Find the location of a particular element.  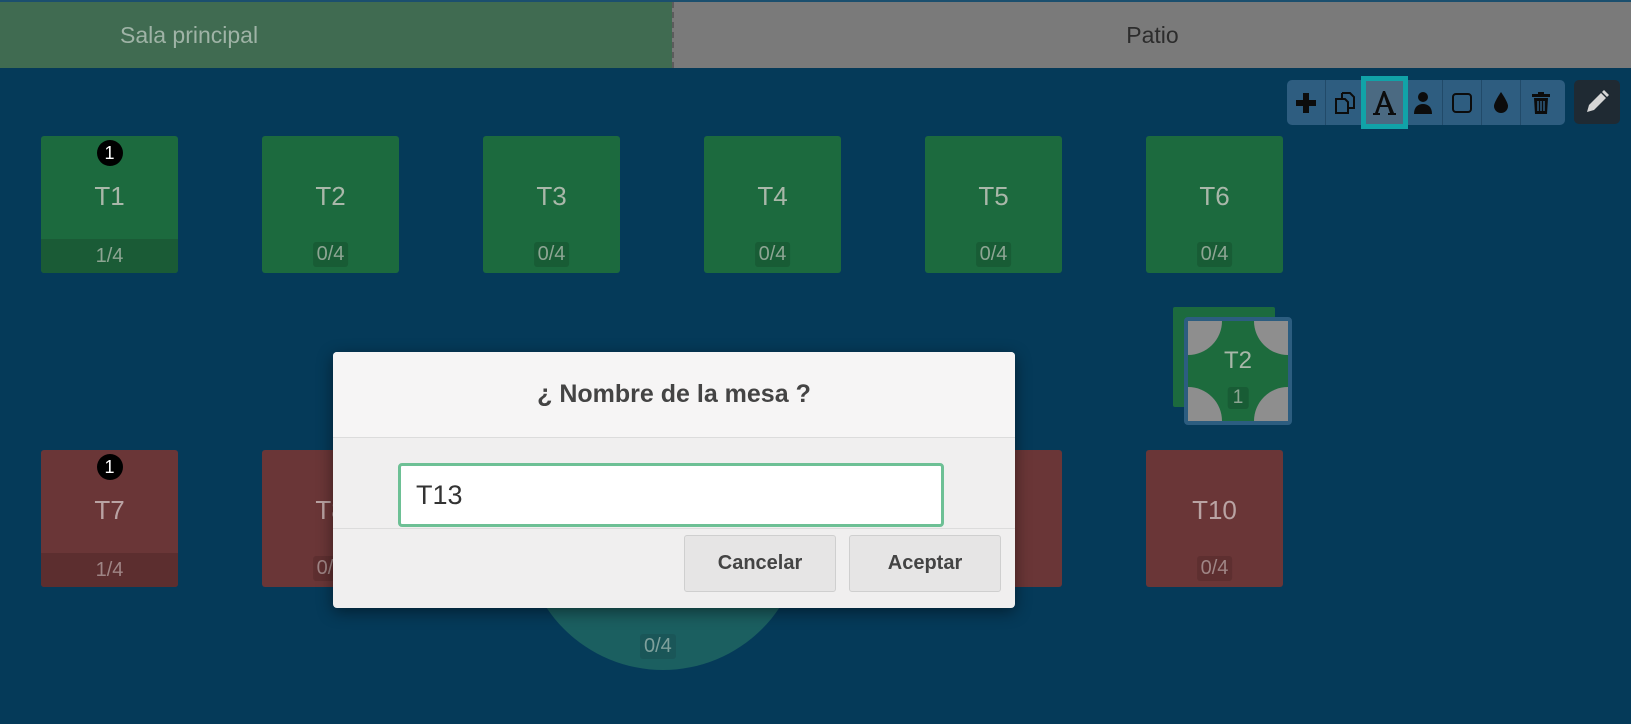

dialog-title: ¿ Nombre de la mesa ? is located at coordinates (674, 395).